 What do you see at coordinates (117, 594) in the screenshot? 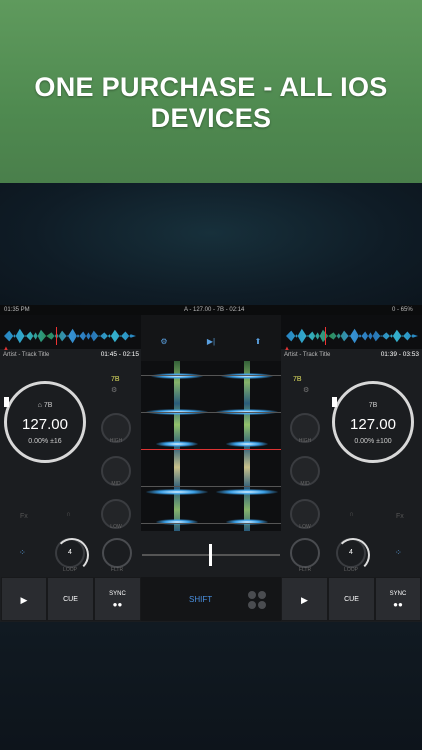
I see `left-sync-label: SYNC` at bounding box center [117, 594].